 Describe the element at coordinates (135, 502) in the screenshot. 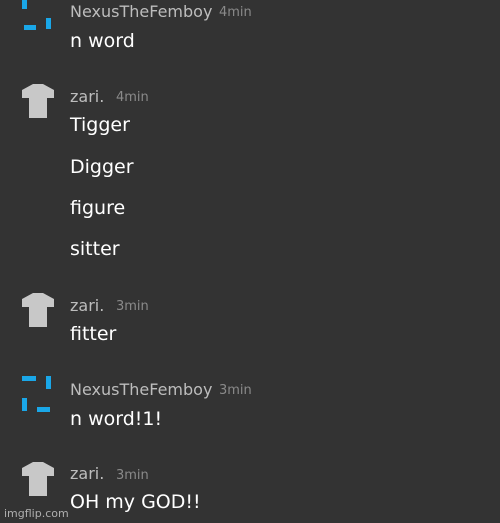

I see `message-text: OH my GOD!!` at that location.